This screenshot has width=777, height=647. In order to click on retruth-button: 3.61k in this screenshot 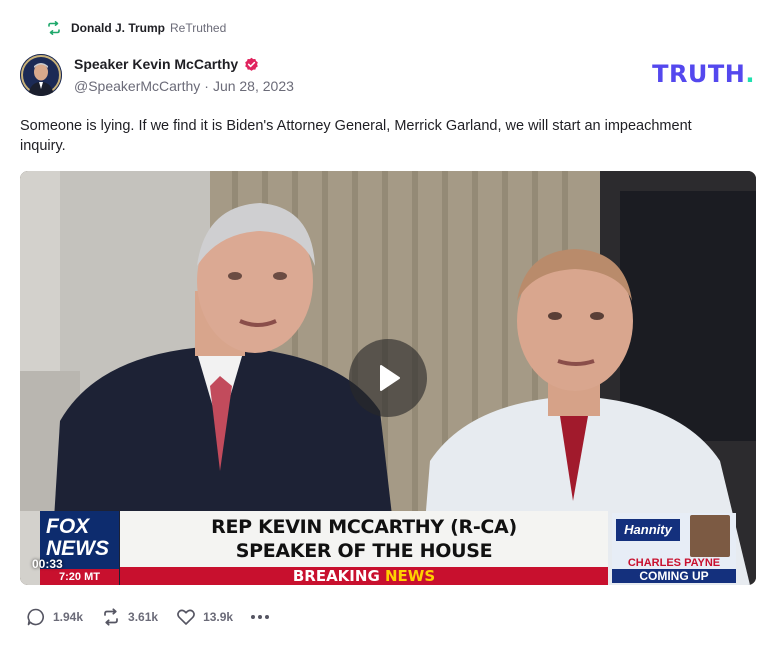, I will do `click(129, 617)`.